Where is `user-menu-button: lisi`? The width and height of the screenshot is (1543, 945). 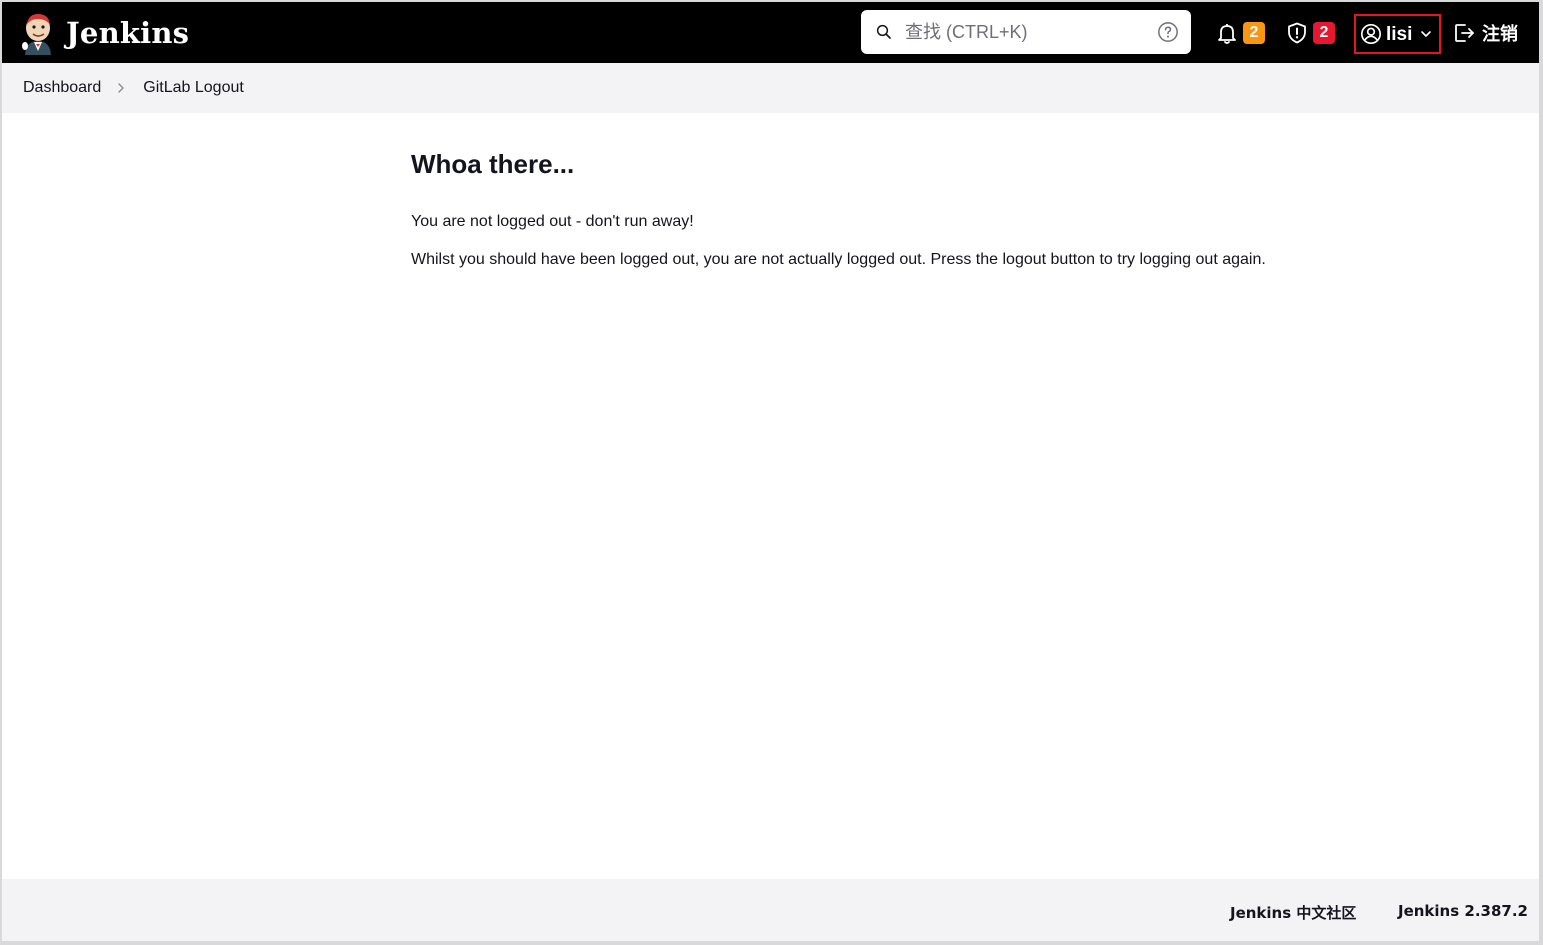 user-menu-button: lisi is located at coordinates (1397, 34).